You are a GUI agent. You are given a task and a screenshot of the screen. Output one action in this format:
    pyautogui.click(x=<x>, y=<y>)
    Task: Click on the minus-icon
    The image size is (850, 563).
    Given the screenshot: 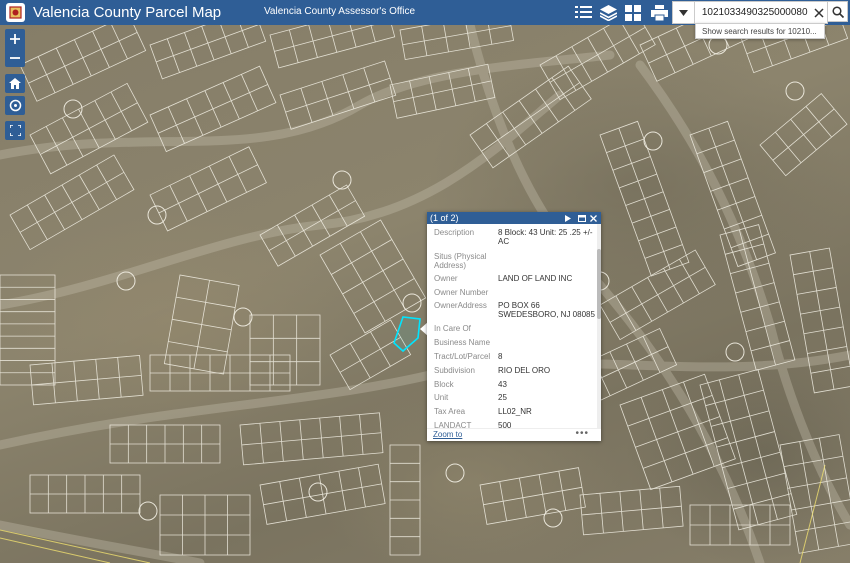 What is the action you would take?
    pyautogui.click(x=15, y=57)
    